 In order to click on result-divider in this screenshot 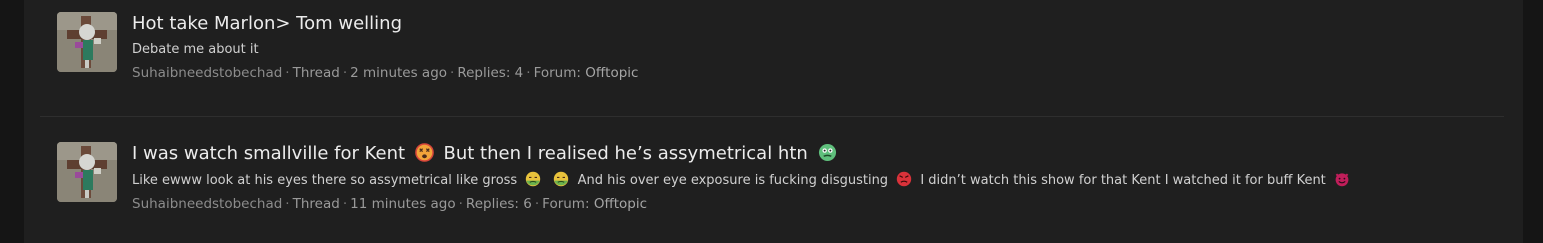, I will do `click(772, 116)`.